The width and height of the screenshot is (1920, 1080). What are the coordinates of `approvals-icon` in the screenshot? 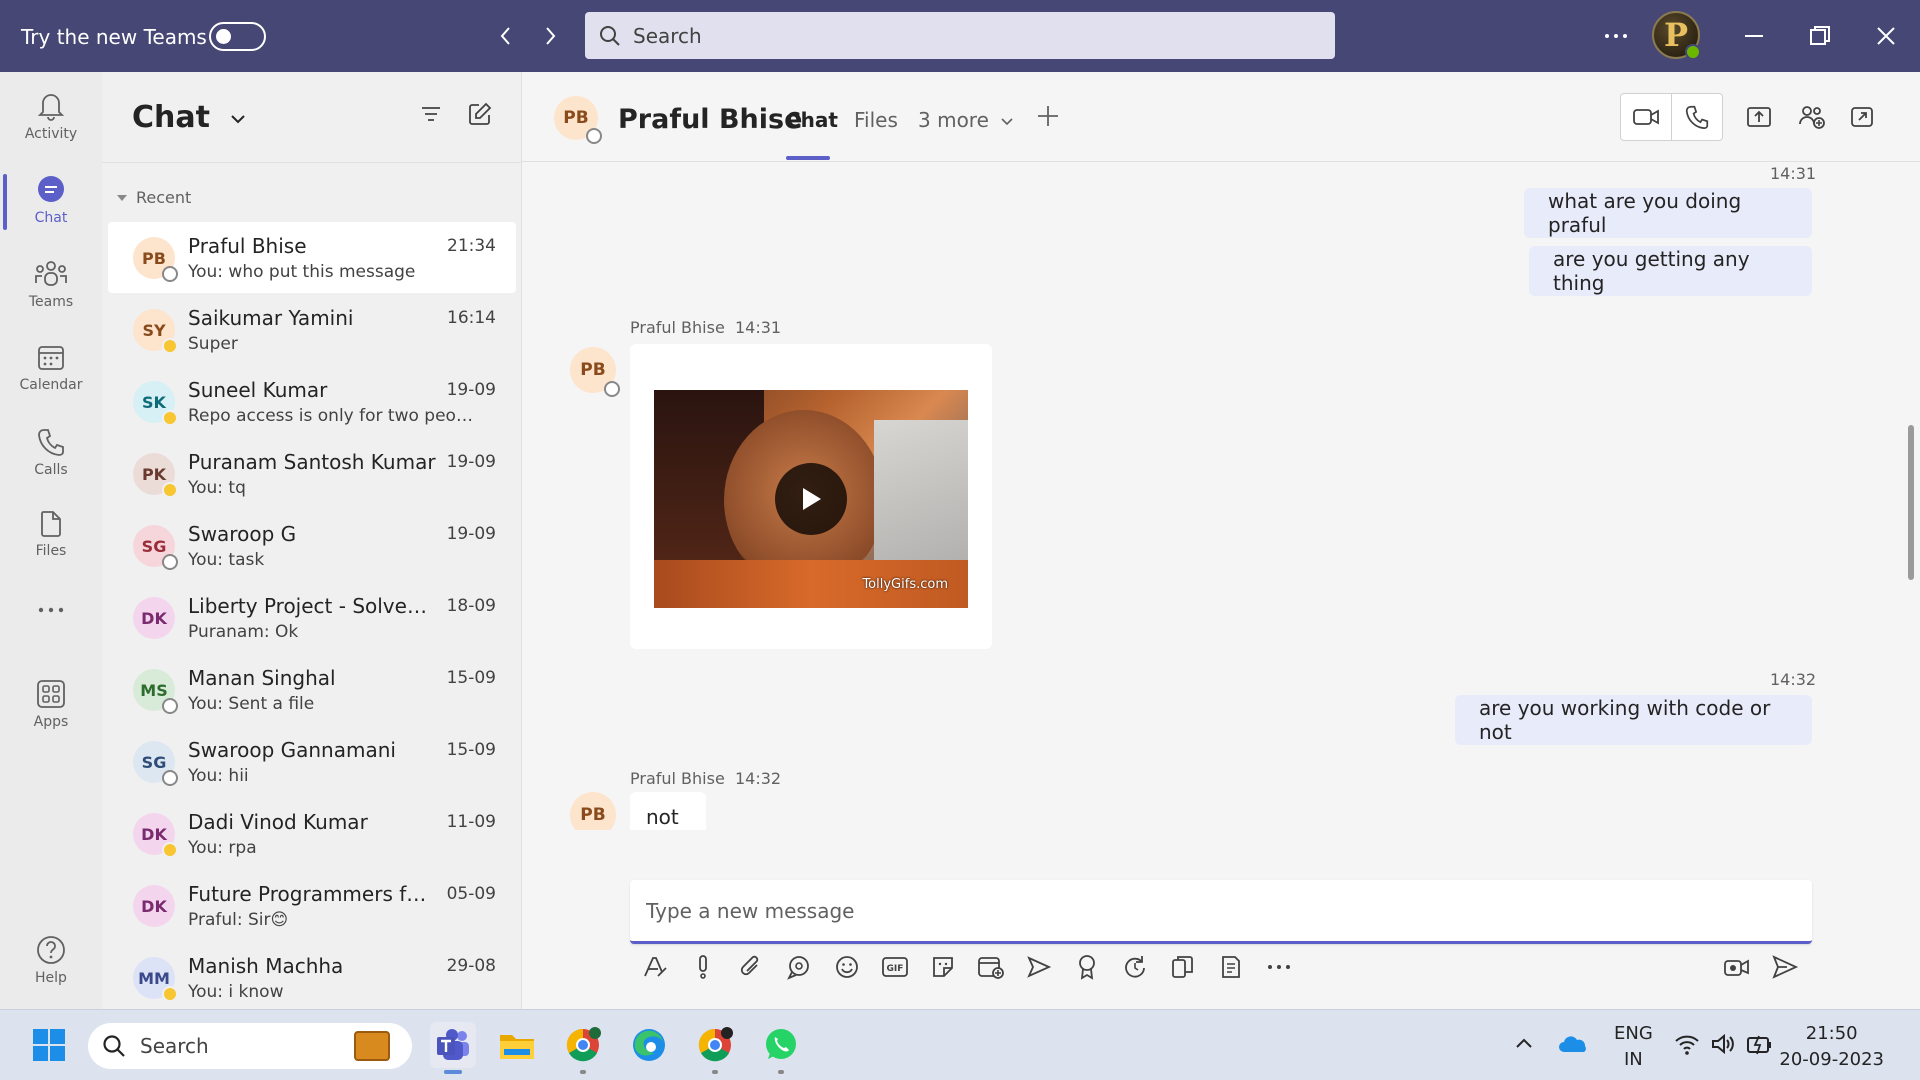 It's located at (1183, 967).